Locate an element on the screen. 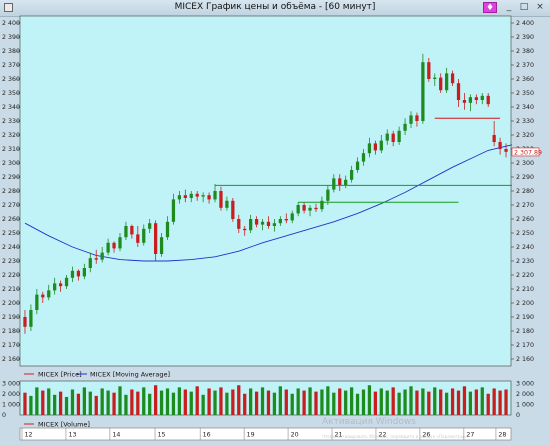 The height and width of the screenshot is (446, 550). volume-tick-label-right: 1 000 is located at coordinates (525, 405).